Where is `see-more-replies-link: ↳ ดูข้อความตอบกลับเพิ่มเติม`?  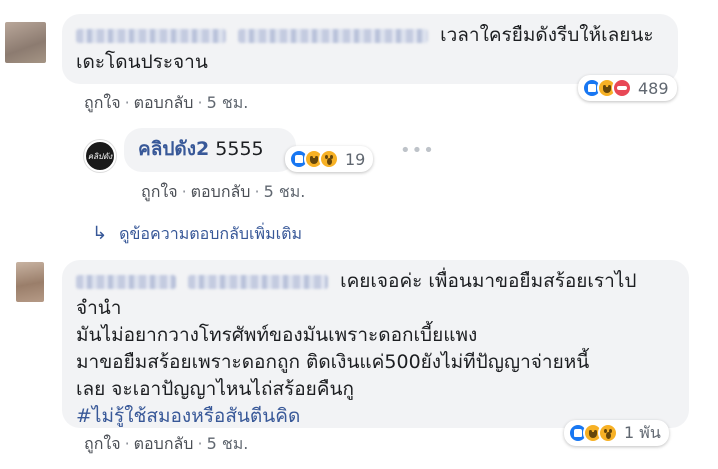
see-more-replies-link: ↳ ดูข้อความตอบกลับเพิ่มเติม is located at coordinates (197, 234).